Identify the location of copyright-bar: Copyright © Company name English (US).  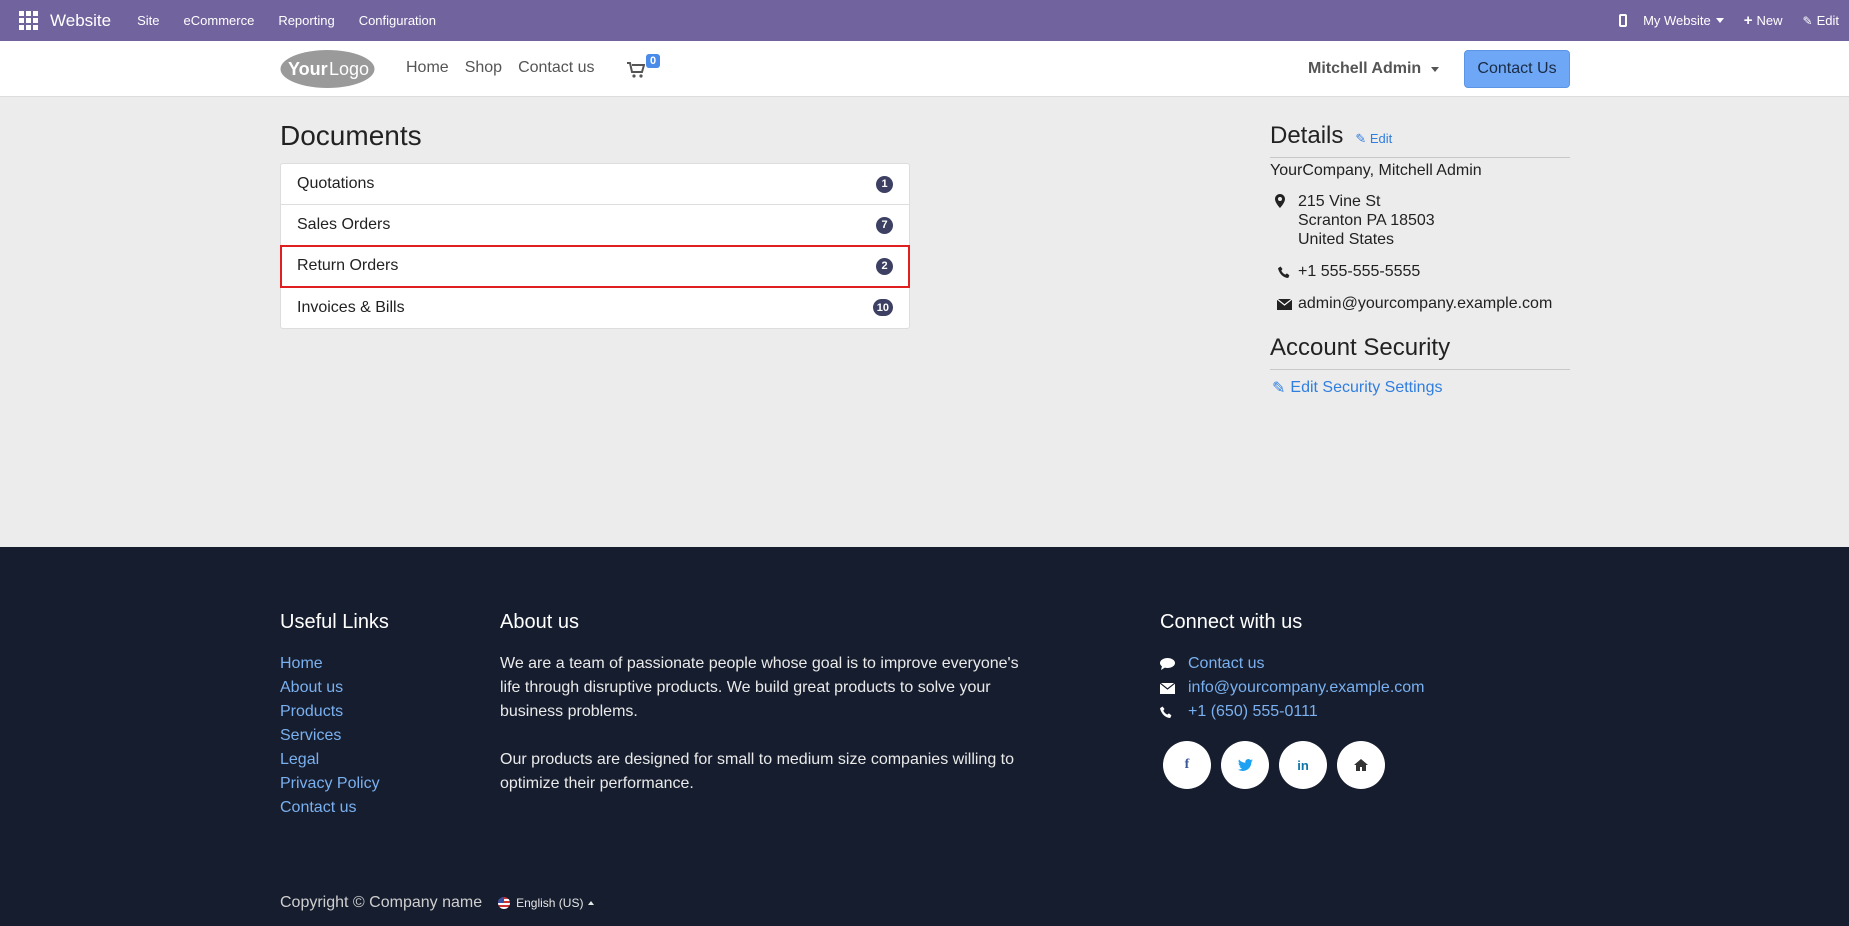
(437, 903).